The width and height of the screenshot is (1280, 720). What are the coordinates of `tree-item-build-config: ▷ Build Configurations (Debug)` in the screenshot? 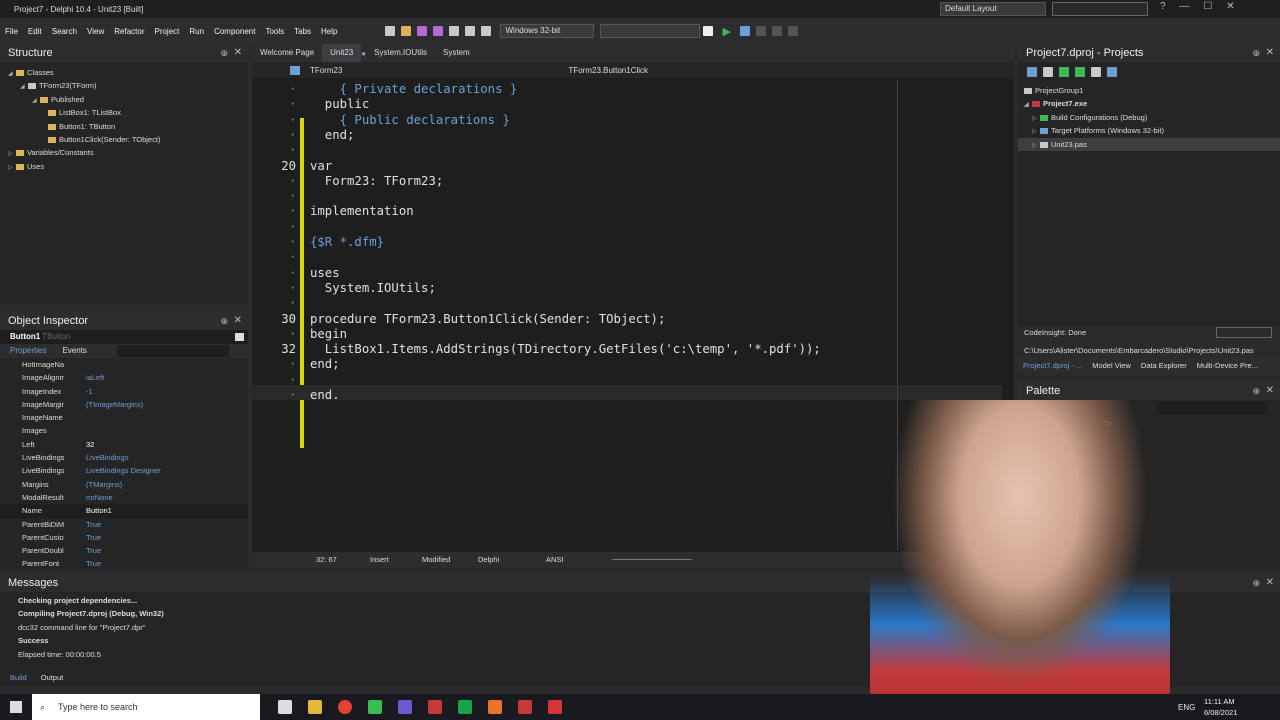 It's located at (1149, 117).